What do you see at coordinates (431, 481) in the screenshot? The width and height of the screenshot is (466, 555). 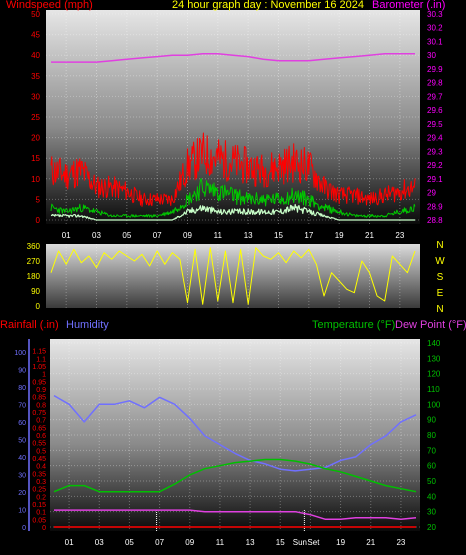 I see `temperature-tick-label: 50` at bounding box center [431, 481].